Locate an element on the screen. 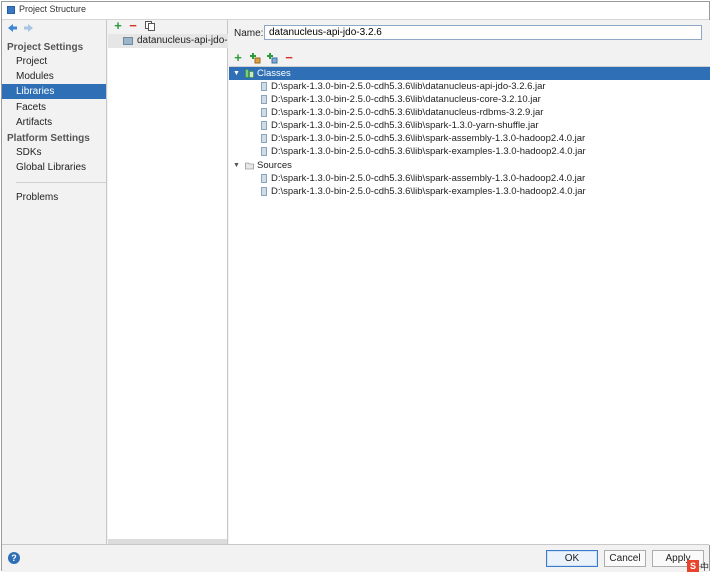  nav-item-global-libraries: Global Libraries is located at coordinates (54, 167).